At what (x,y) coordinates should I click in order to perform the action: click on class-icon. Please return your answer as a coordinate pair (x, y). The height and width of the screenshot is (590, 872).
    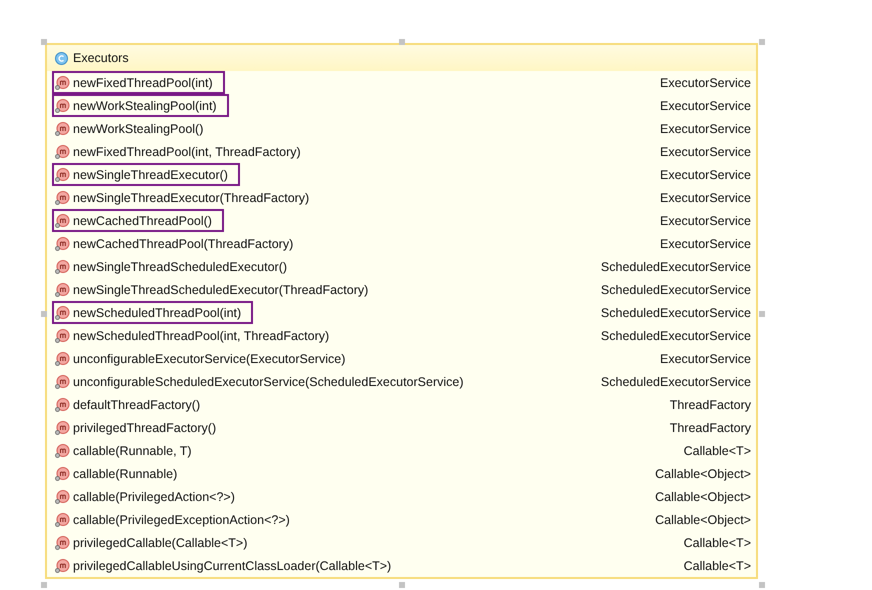
    Looking at the image, I should click on (61, 58).